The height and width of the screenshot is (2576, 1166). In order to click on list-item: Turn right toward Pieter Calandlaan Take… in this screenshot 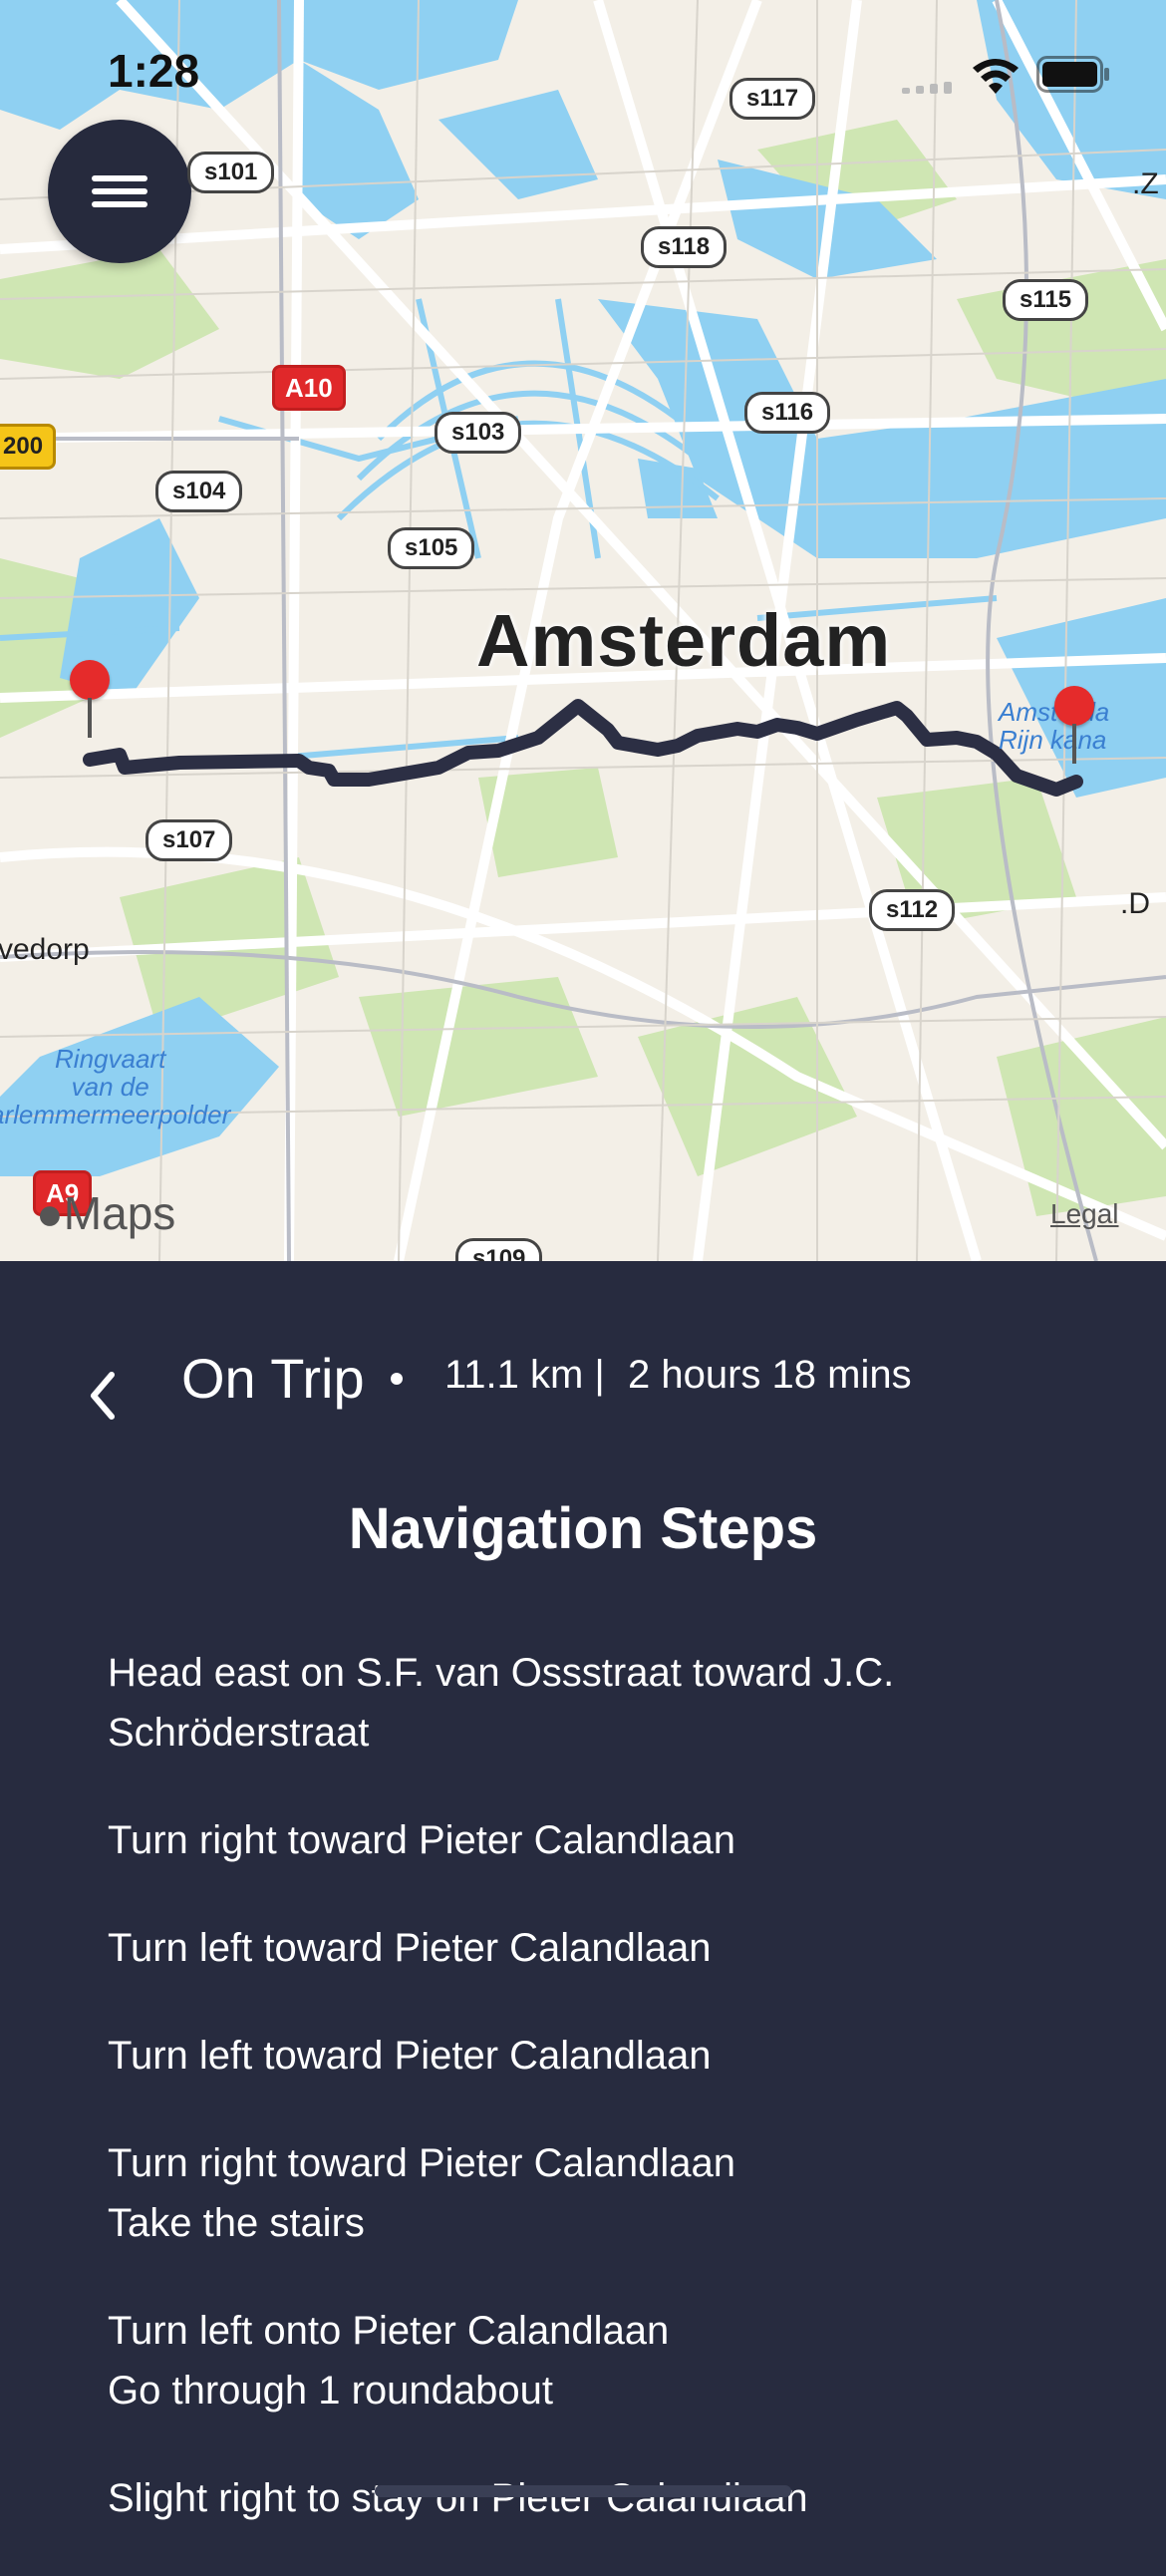, I will do `click(616, 2193)`.